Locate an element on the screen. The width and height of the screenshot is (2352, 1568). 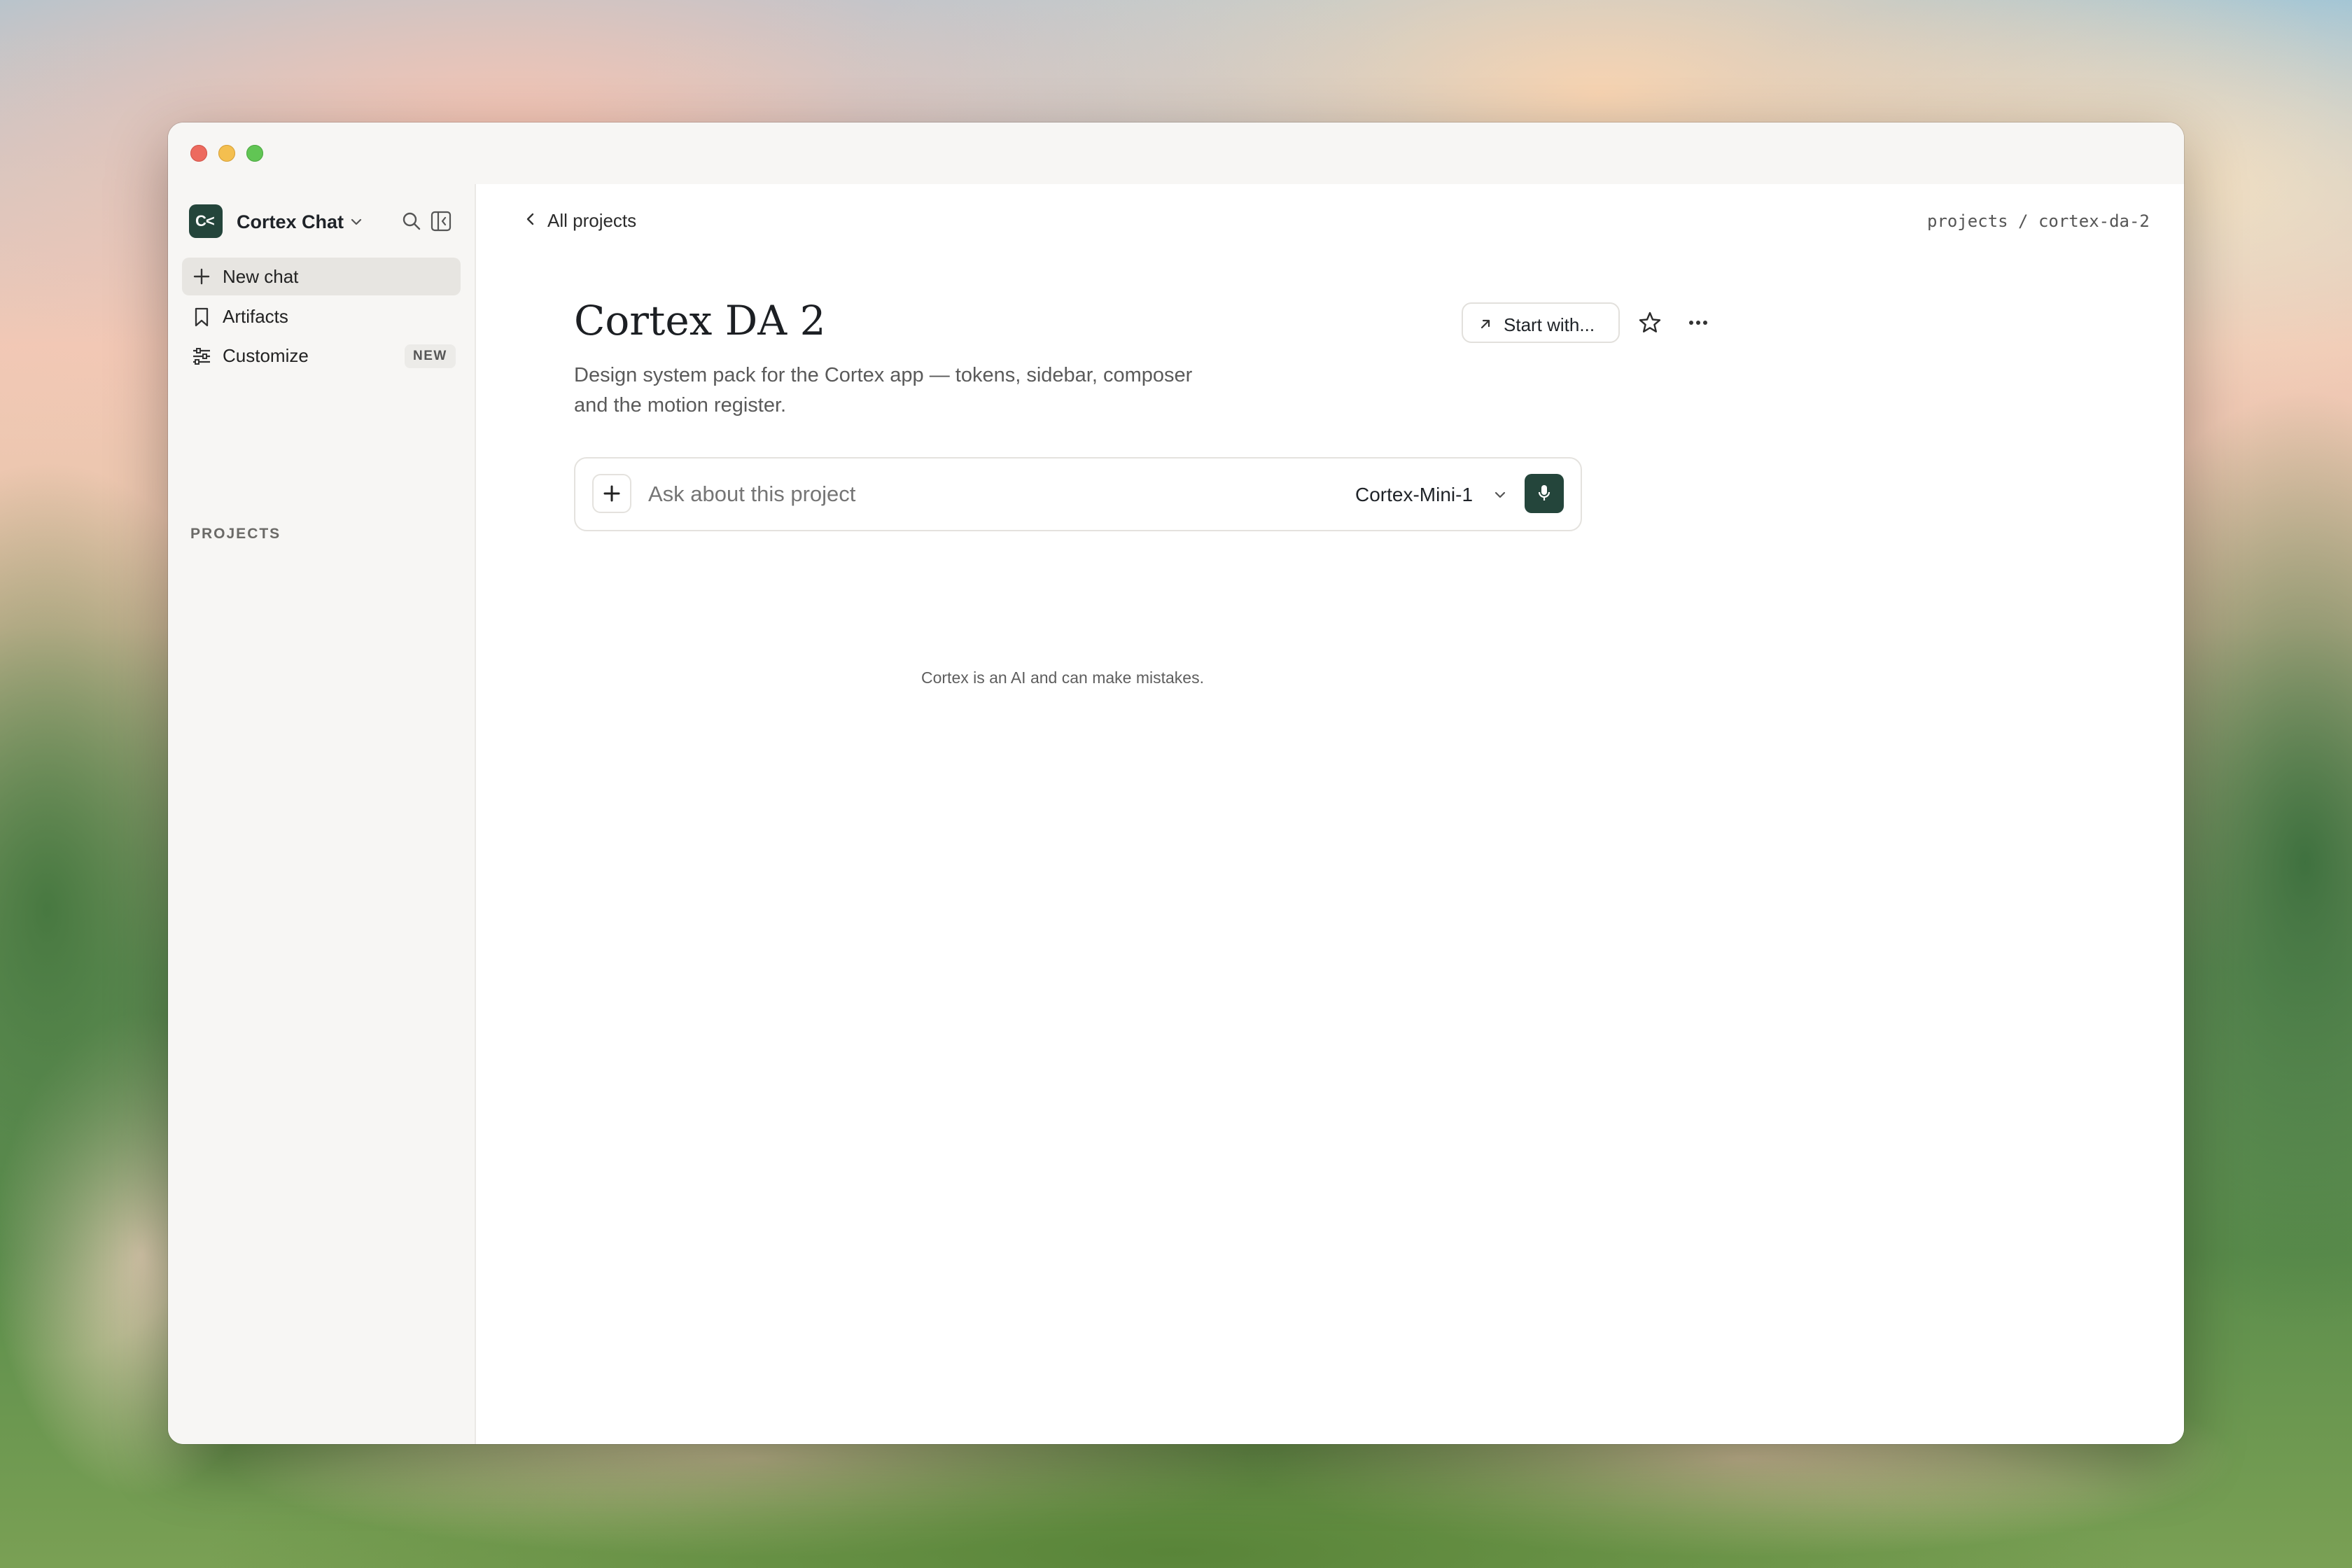
sliders-icon is located at coordinates (201, 356).